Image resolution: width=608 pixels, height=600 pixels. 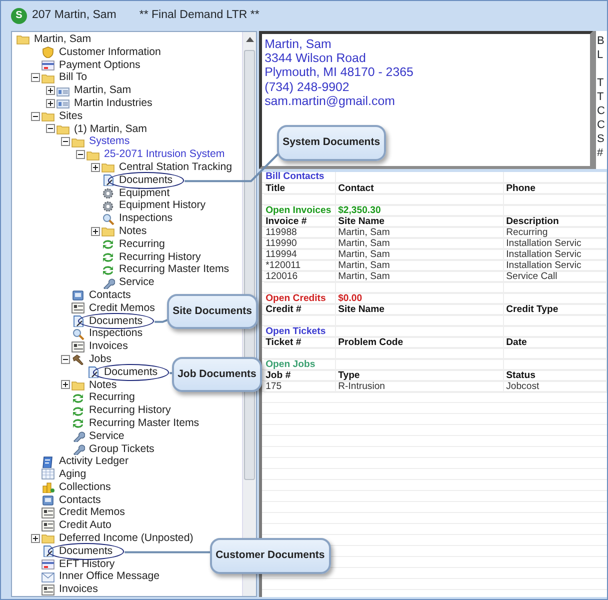 What do you see at coordinates (108, 218) in the screenshot?
I see `magnifier-icon` at bounding box center [108, 218].